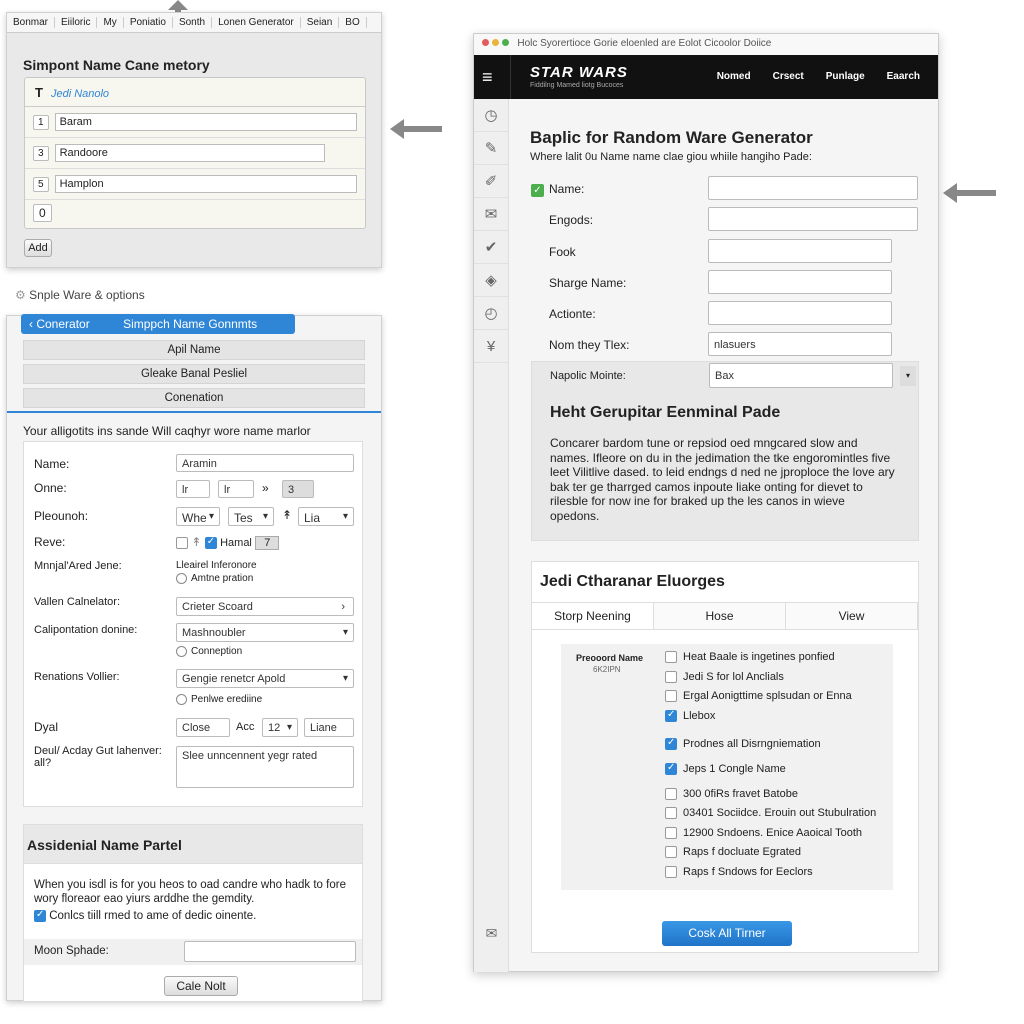  Describe the element at coordinates (265, 606) in the screenshot. I see `vallen-field: Crieter Scoard ›` at that location.